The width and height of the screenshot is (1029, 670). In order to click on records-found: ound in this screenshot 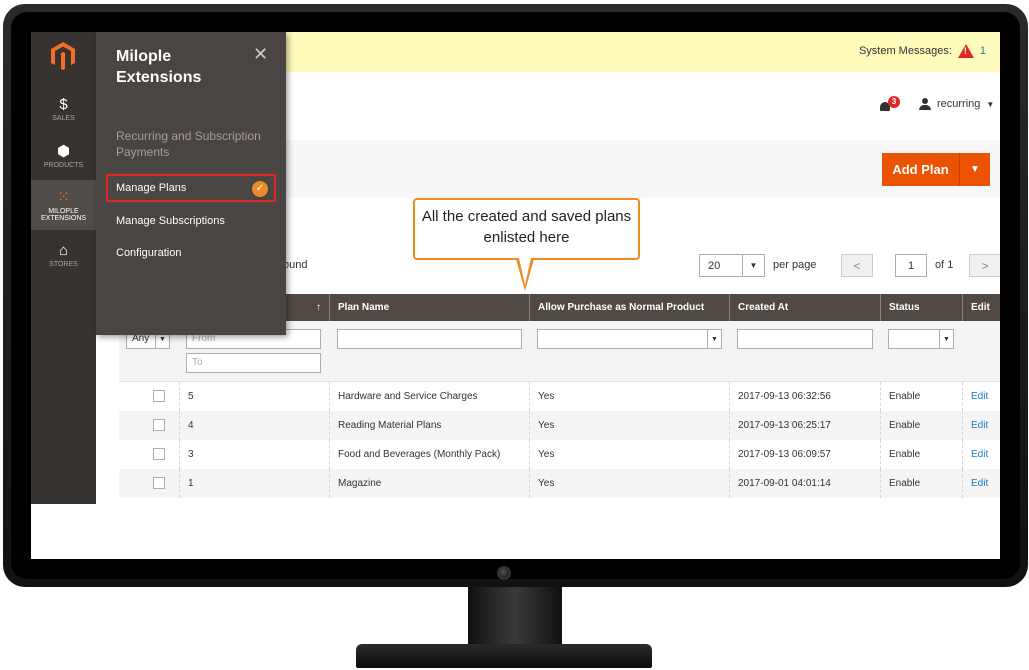, I will do `click(295, 265)`.